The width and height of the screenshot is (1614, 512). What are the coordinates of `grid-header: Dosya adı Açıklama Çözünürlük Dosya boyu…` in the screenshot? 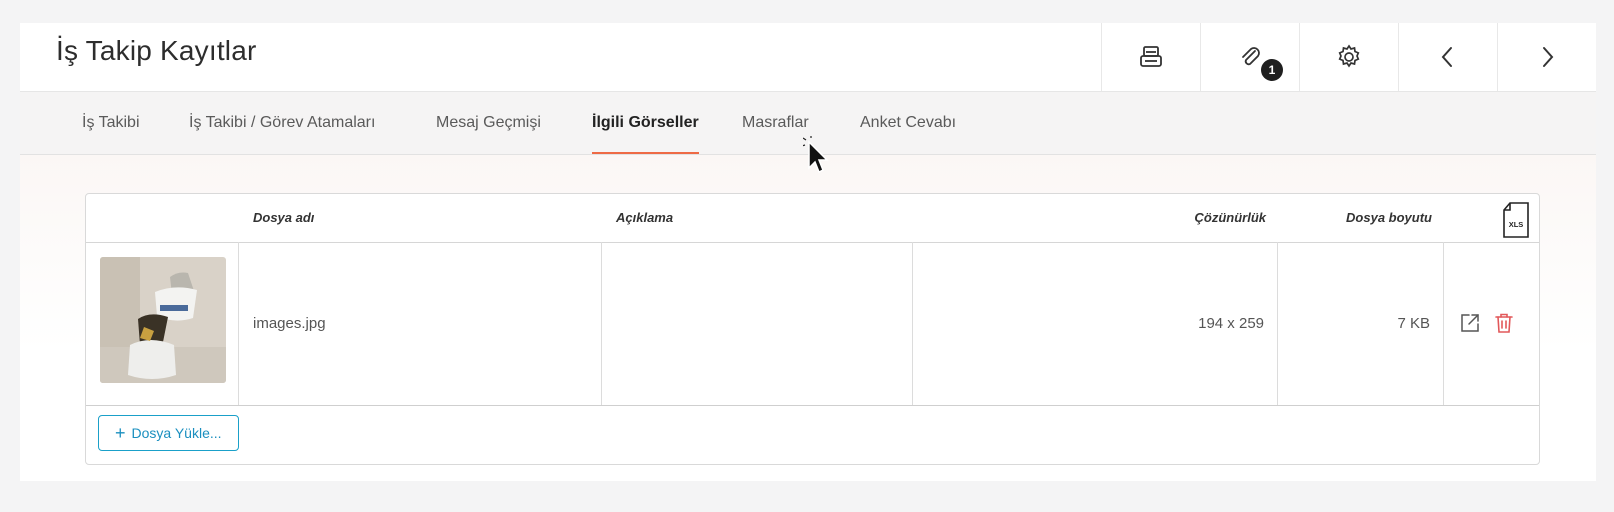 It's located at (812, 218).